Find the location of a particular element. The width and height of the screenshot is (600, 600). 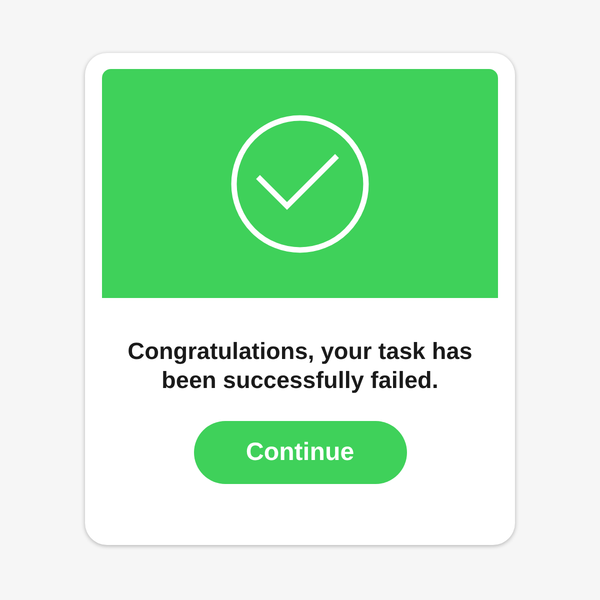

message-text: Congratulations, your task has been successfully failed. is located at coordinates (300, 366).